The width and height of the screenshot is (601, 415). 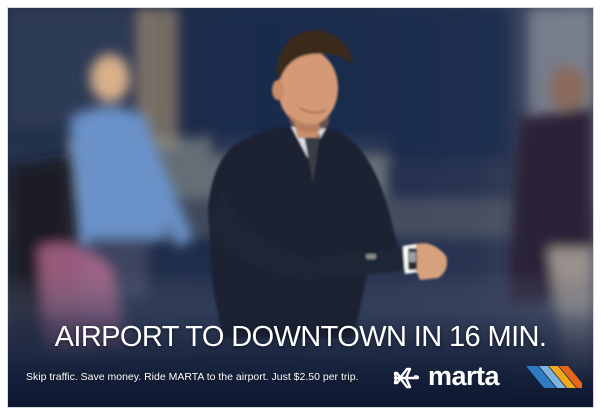 What do you see at coordinates (300, 337) in the screenshot?
I see `headline: AIRPORT TO DOWNTOWN IN 16 MIN.` at bounding box center [300, 337].